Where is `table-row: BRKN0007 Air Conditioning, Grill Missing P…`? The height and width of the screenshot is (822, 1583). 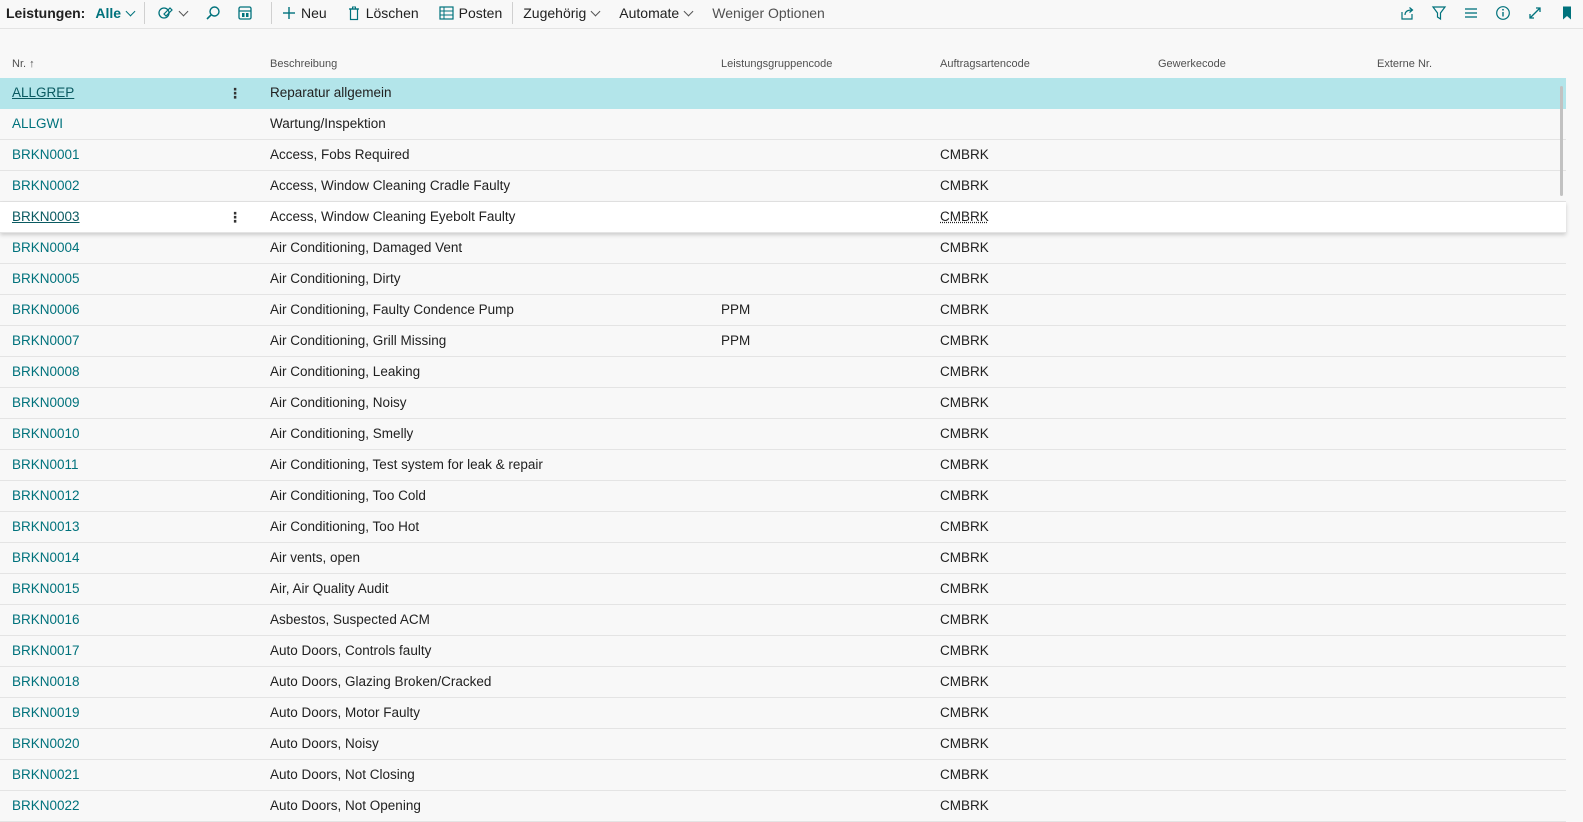
table-row: BRKN0007 Air Conditioning, Grill Missing P… is located at coordinates (783, 341).